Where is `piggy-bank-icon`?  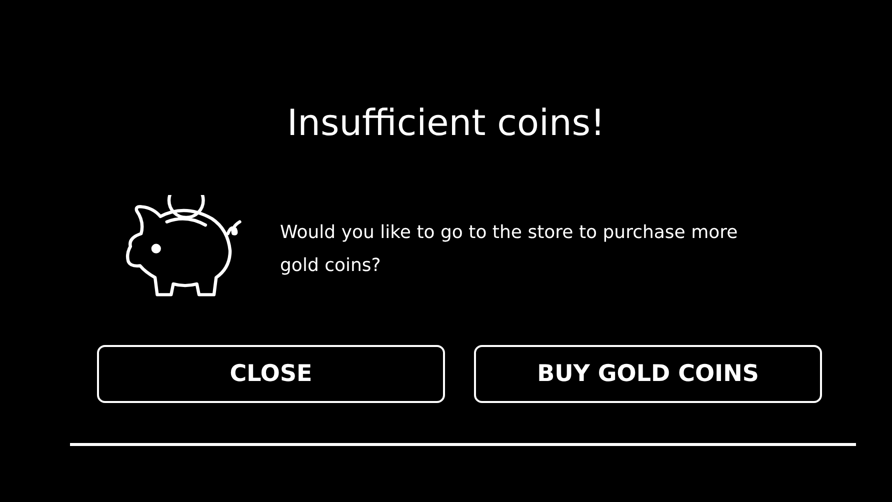 piggy-bank-icon is located at coordinates (184, 247).